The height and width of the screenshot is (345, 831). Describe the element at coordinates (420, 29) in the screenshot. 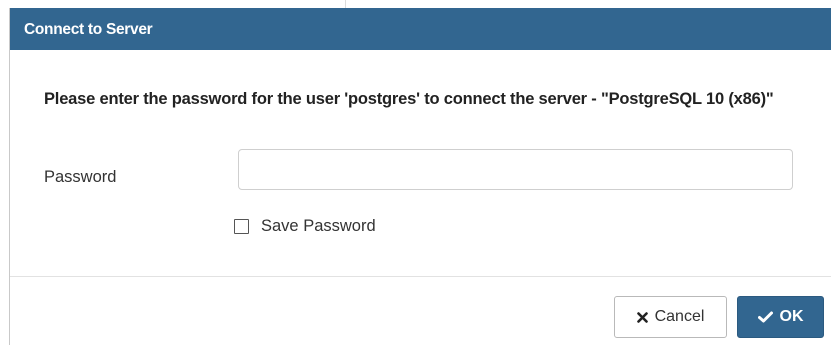

I see `dialog-titlebar: Connect to Server` at that location.